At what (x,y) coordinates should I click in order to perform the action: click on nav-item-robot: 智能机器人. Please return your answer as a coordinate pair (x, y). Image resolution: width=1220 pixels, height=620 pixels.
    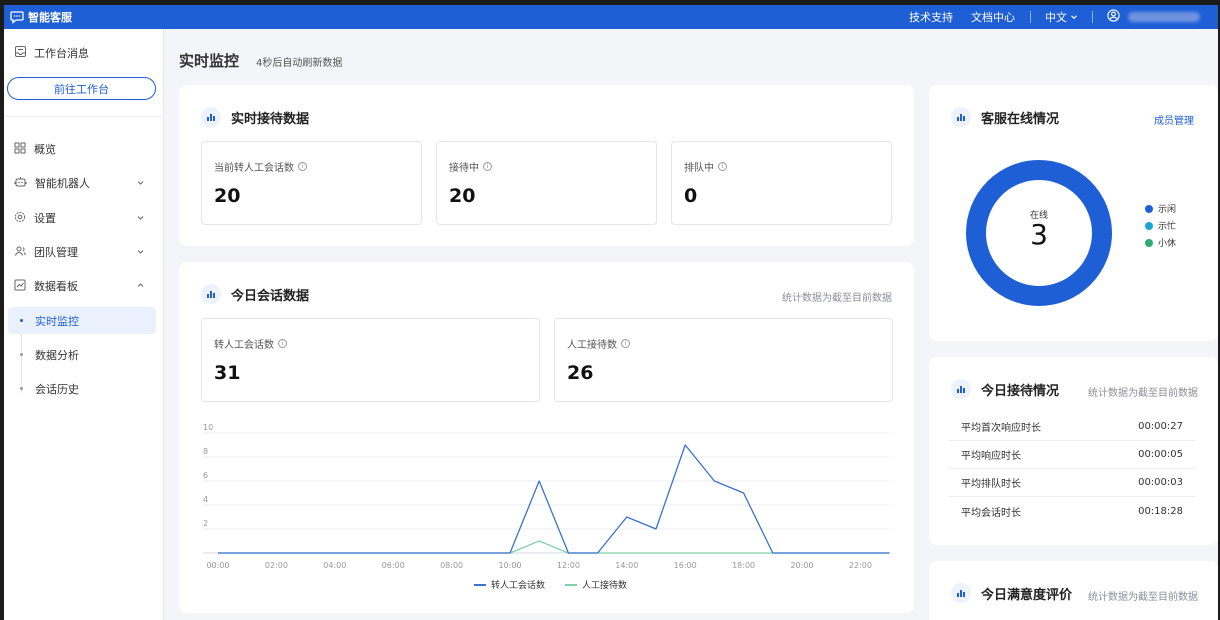
    Looking at the image, I should click on (84, 183).